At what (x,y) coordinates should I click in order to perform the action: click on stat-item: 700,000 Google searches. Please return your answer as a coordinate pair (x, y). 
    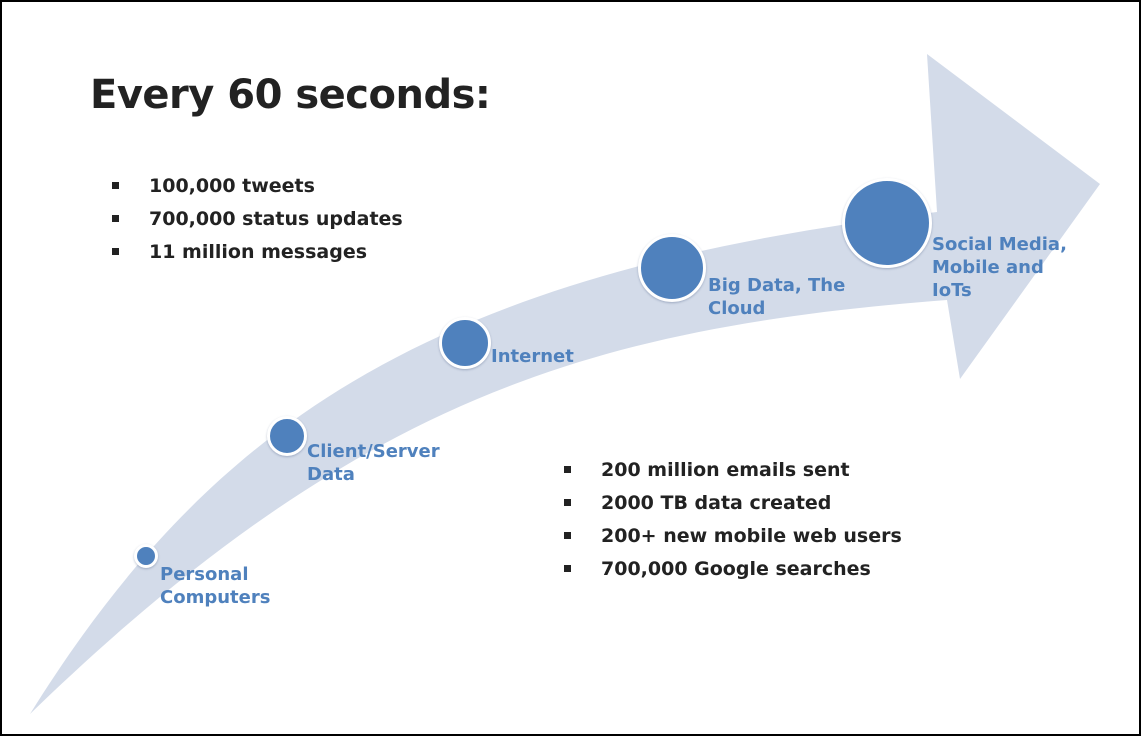
    Looking at the image, I should click on (728, 569).